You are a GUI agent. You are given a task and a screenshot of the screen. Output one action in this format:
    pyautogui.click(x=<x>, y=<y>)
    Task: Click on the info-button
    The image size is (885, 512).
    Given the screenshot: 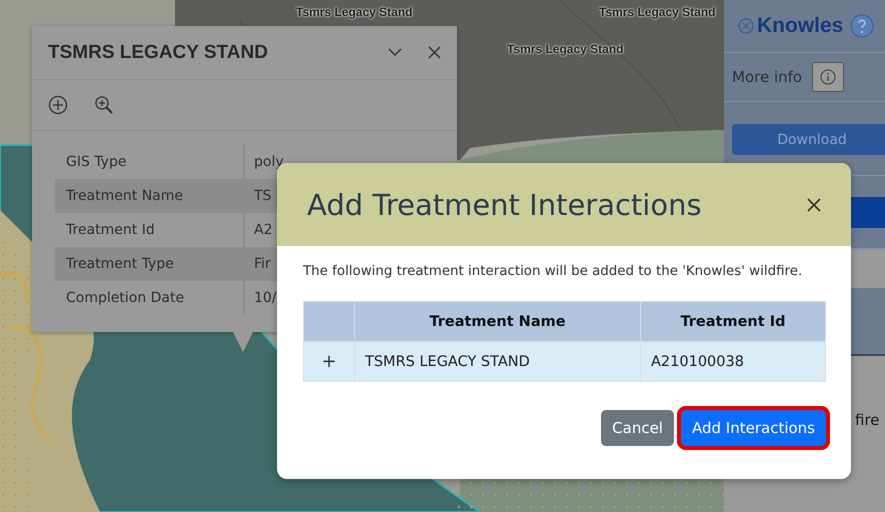 What is the action you would take?
    pyautogui.click(x=828, y=77)
    